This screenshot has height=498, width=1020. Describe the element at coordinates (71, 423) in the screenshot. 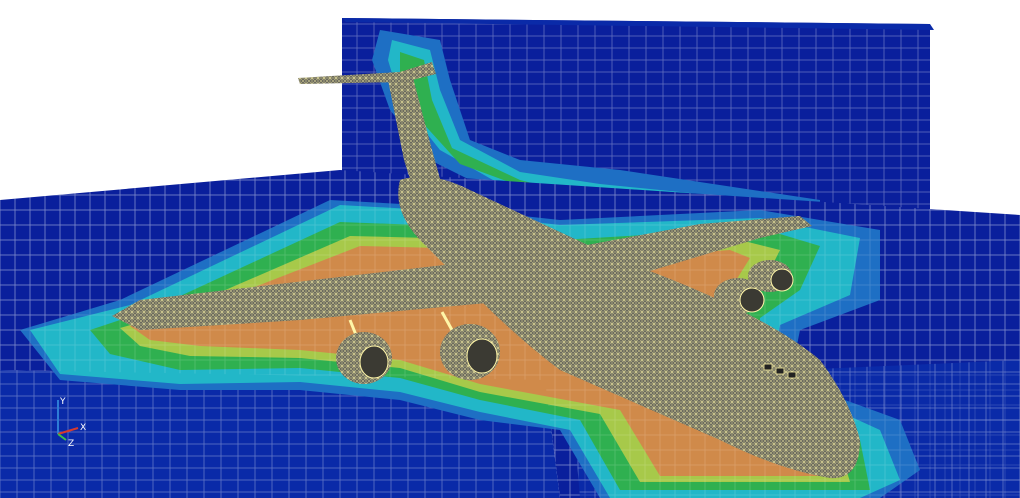

I see `orientation-axes-triad: Y X Z` at that location.